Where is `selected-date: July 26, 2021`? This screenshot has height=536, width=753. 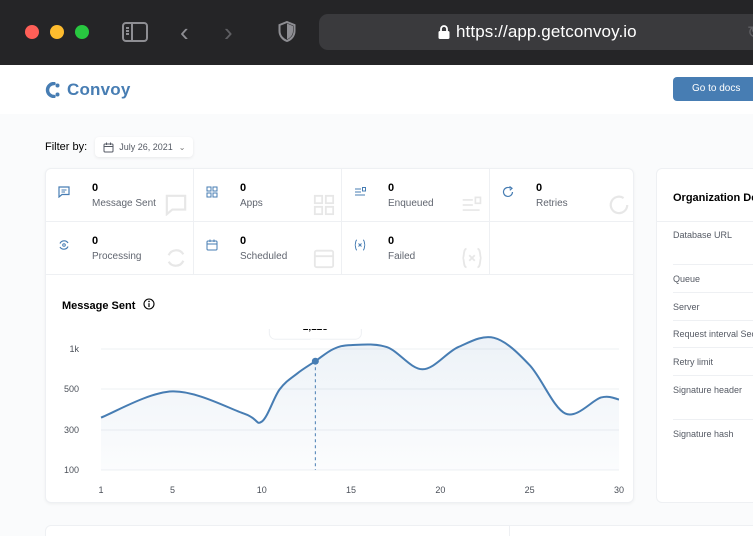 selected-date: July 26, 2021 is located at coordinates (146, 147).